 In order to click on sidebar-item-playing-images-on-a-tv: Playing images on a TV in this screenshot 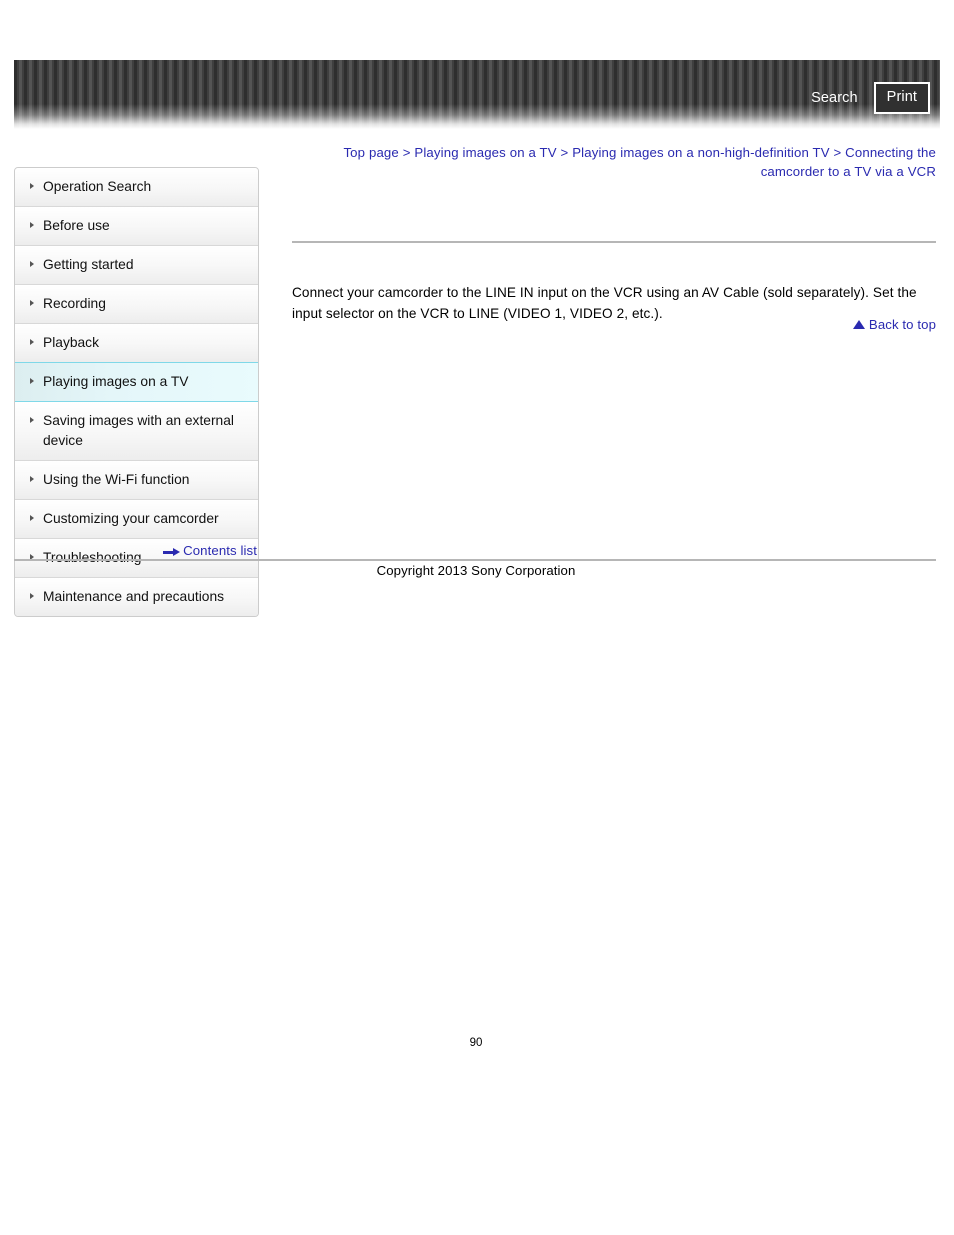, I will do `click(136, 382)`.